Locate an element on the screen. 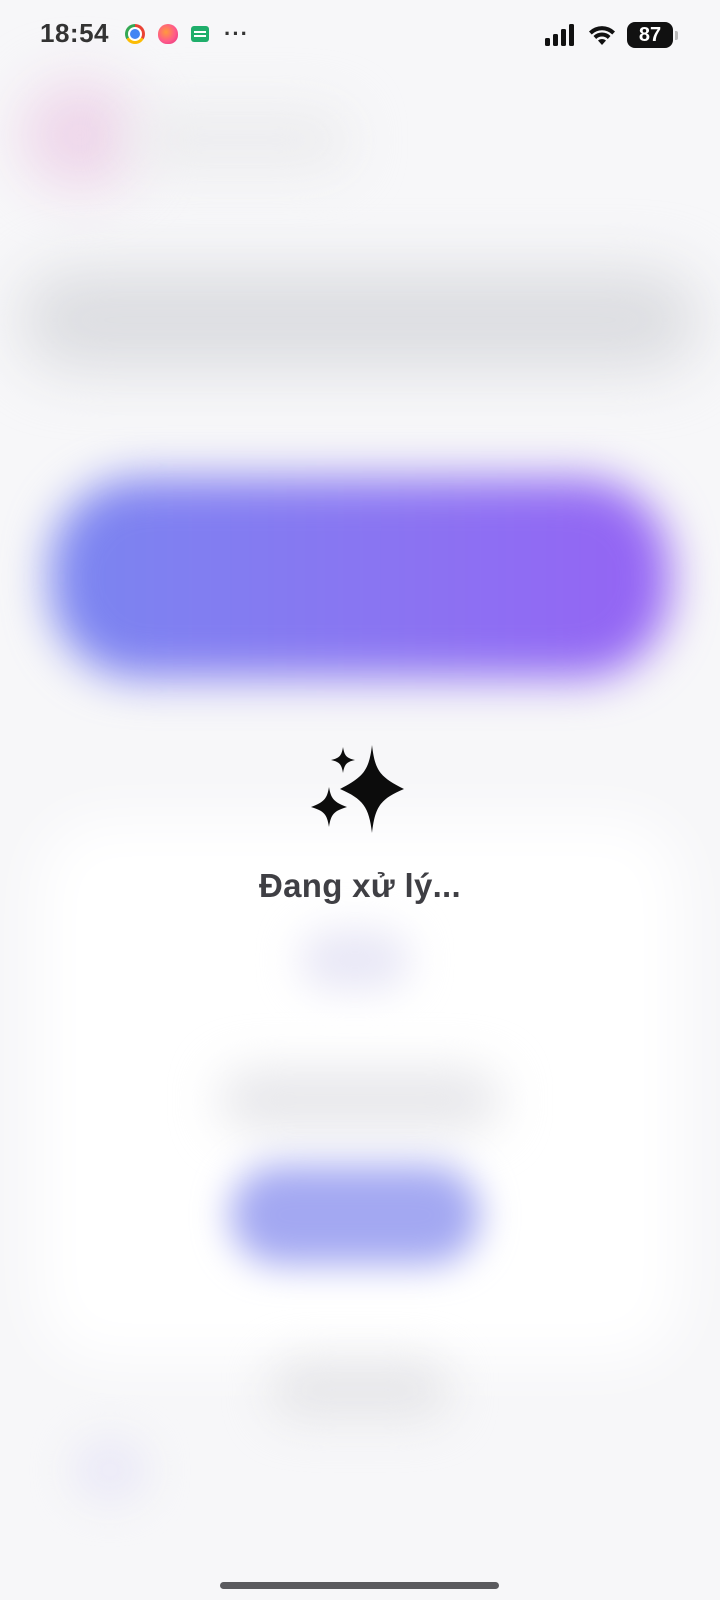  mail-icon is located at coordinates (200, 34).